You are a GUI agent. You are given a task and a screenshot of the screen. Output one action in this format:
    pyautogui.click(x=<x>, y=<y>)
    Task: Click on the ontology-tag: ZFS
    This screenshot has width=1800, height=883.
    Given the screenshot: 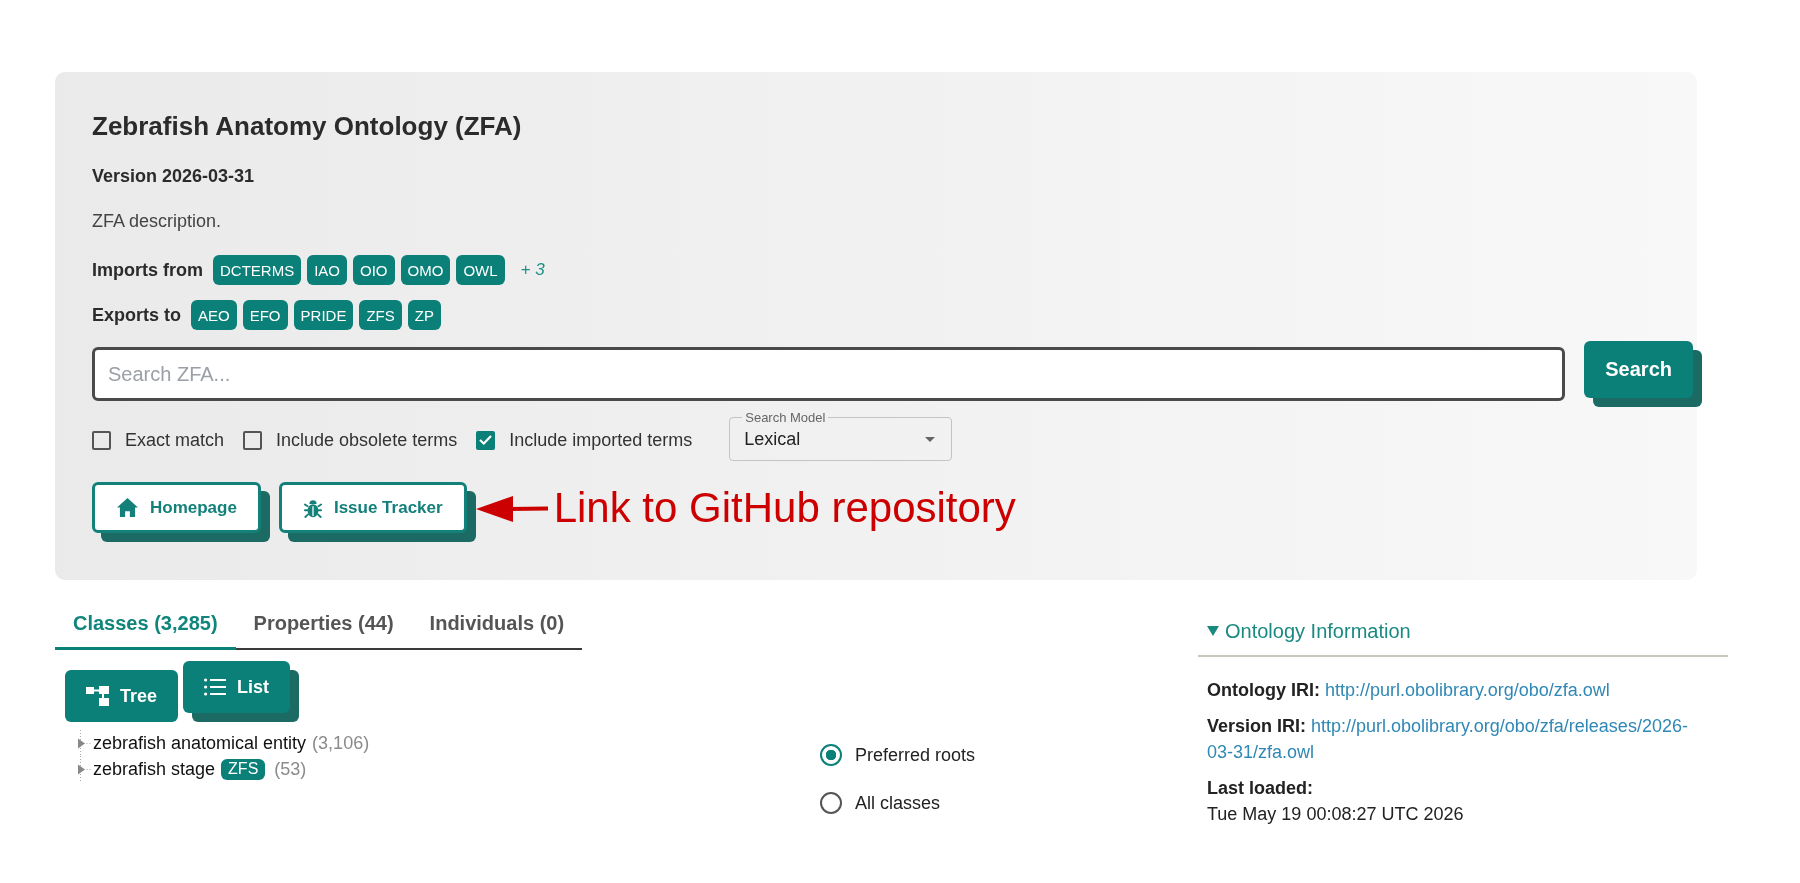 What is the action you would take?
    pyautogui.click(x=243, y=769)
    